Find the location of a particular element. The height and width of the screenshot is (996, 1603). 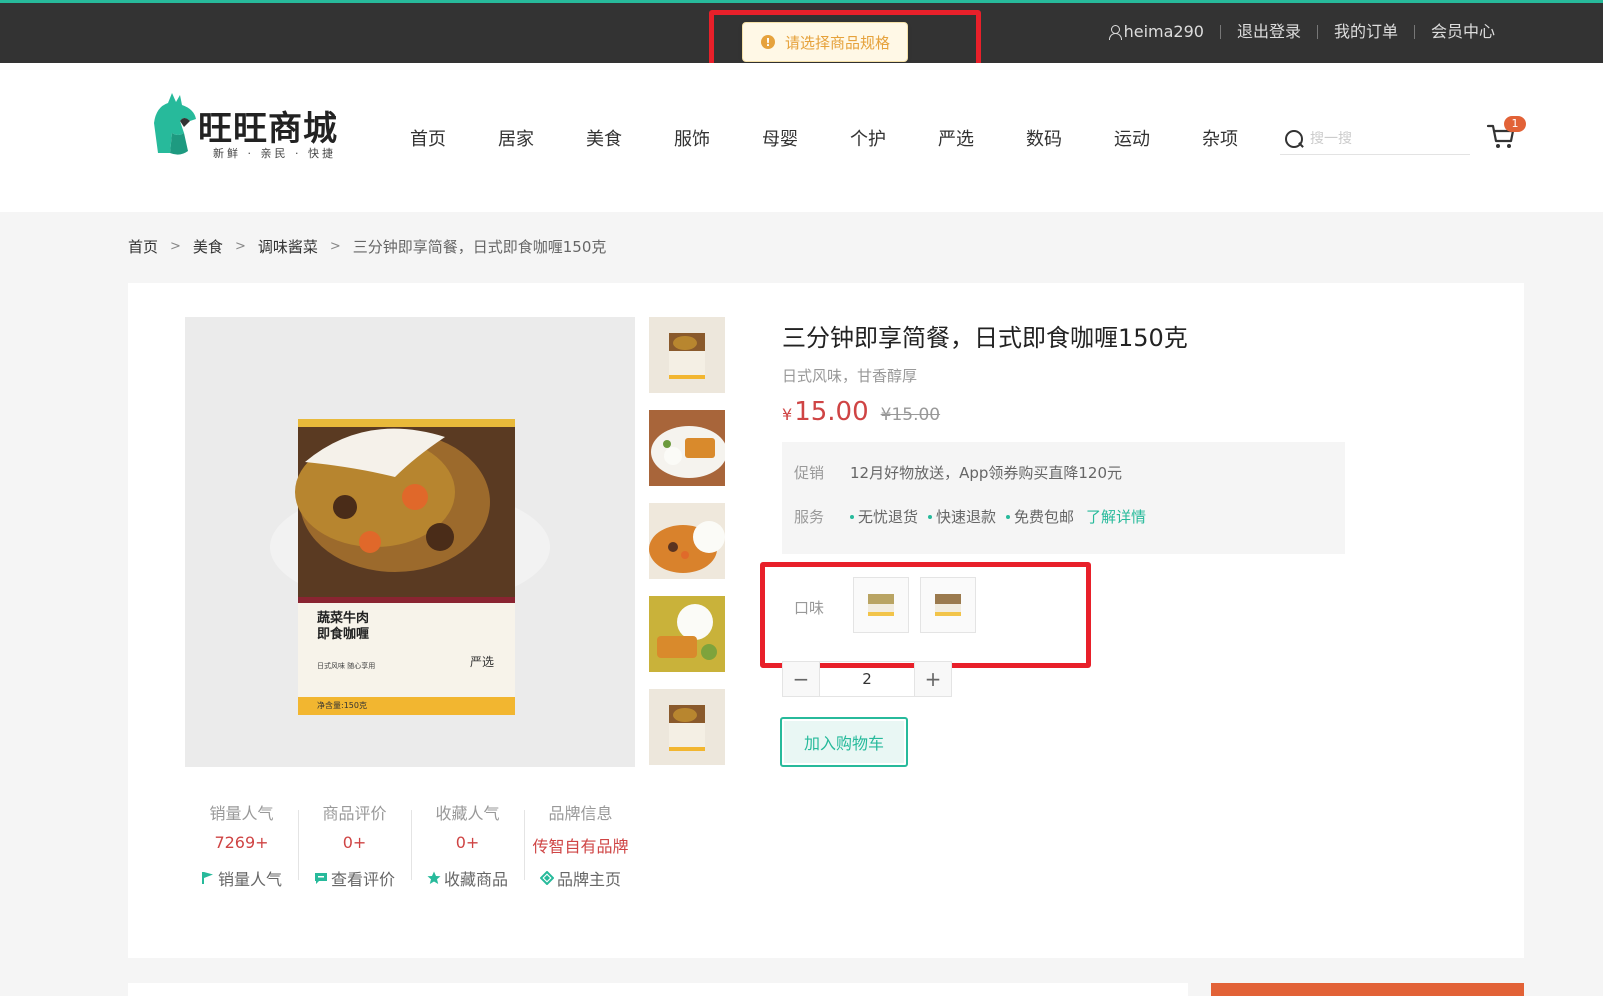

breadcrumb-current: 三分钟即享简餐，日式即食咖喱150克 is located at coordinates (479, 247).